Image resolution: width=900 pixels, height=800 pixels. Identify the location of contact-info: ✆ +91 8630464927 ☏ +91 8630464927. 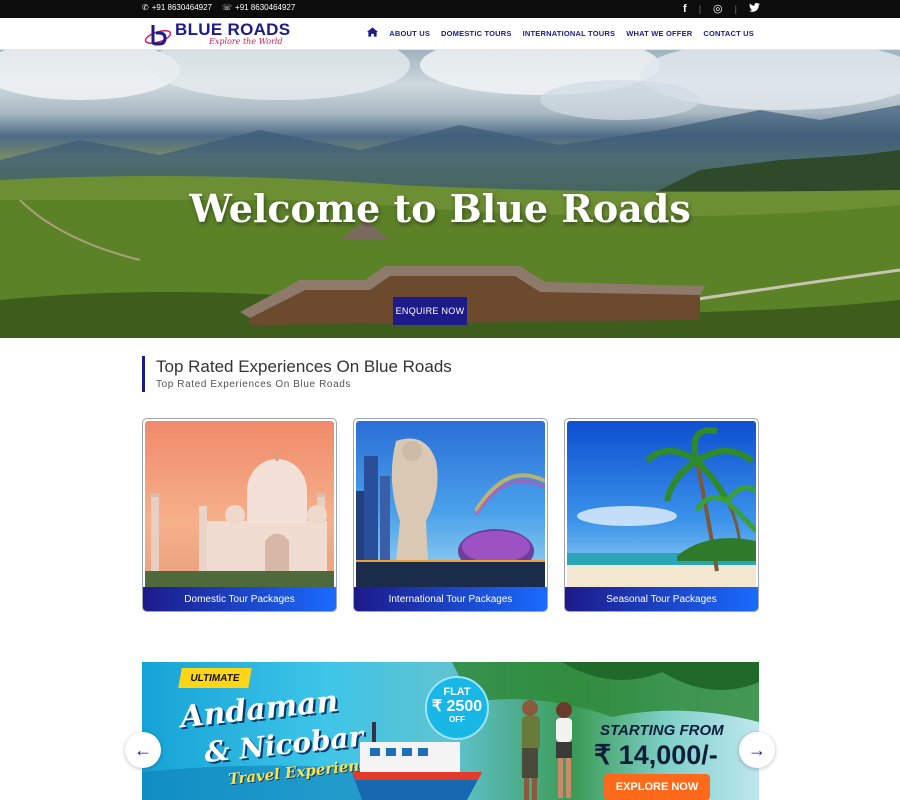
(218, 7).